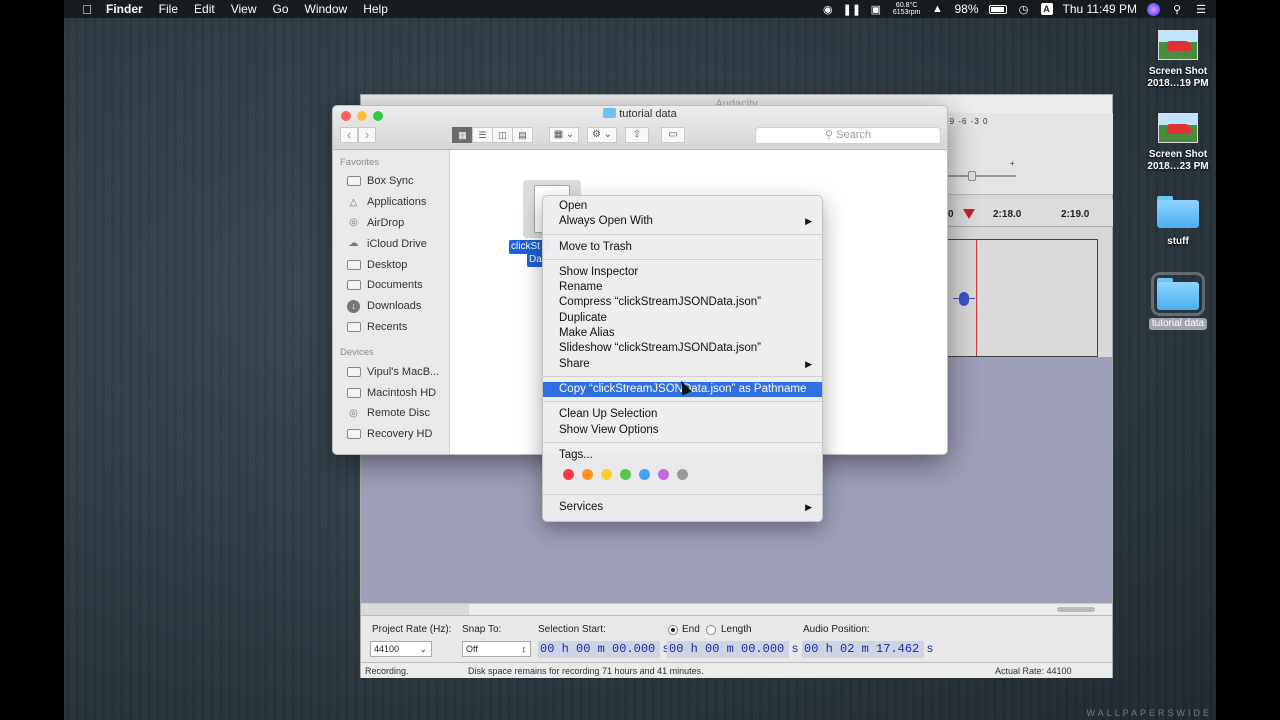  Describe the element at coordinates (353, 371) in the screenshot. I see `laptop-icon` at that location.